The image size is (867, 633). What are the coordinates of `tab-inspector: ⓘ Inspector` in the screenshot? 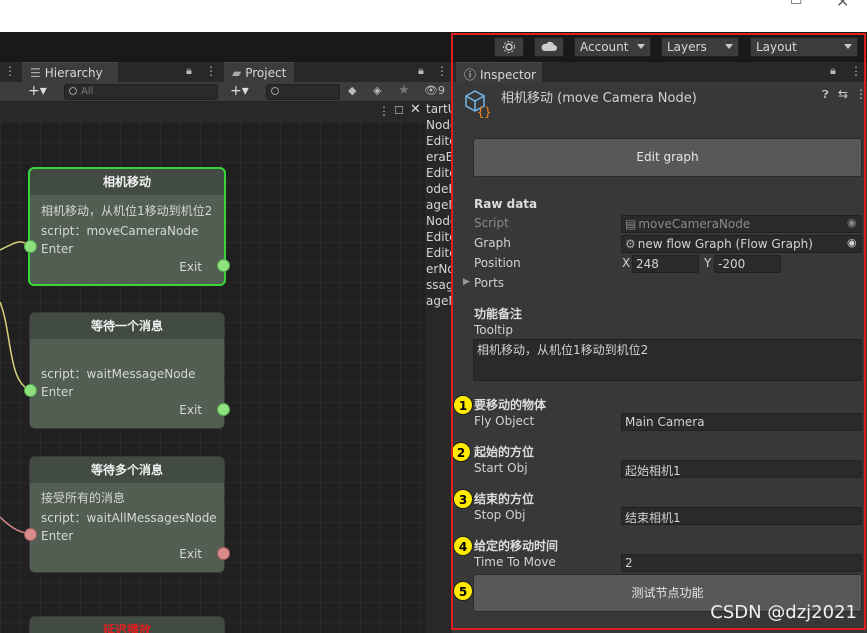 It's located at (499, 72).